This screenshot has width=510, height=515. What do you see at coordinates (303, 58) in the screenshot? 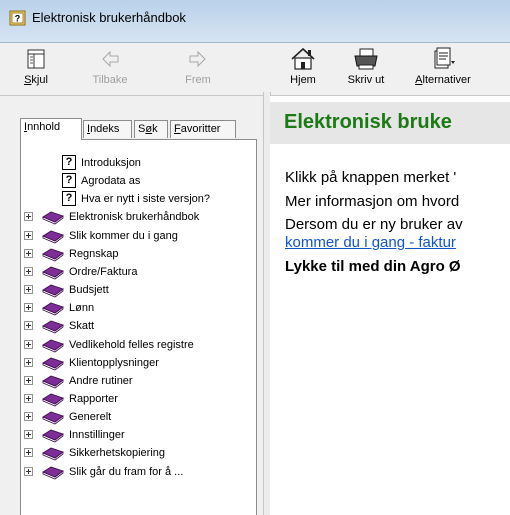
I see `home-icon` at bounding box center [303, 58].